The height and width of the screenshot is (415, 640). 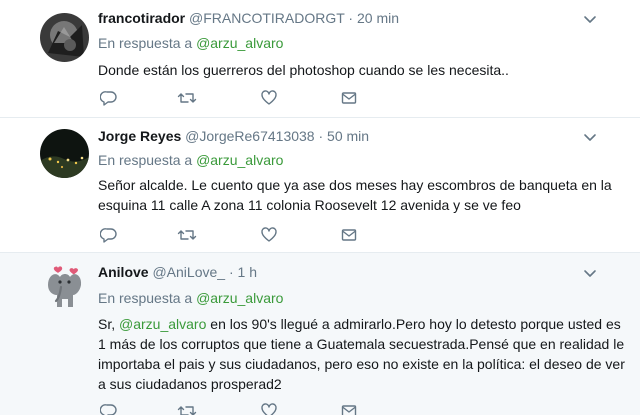 I want to click on display-name: francotirador, so click(x=141, y=18).